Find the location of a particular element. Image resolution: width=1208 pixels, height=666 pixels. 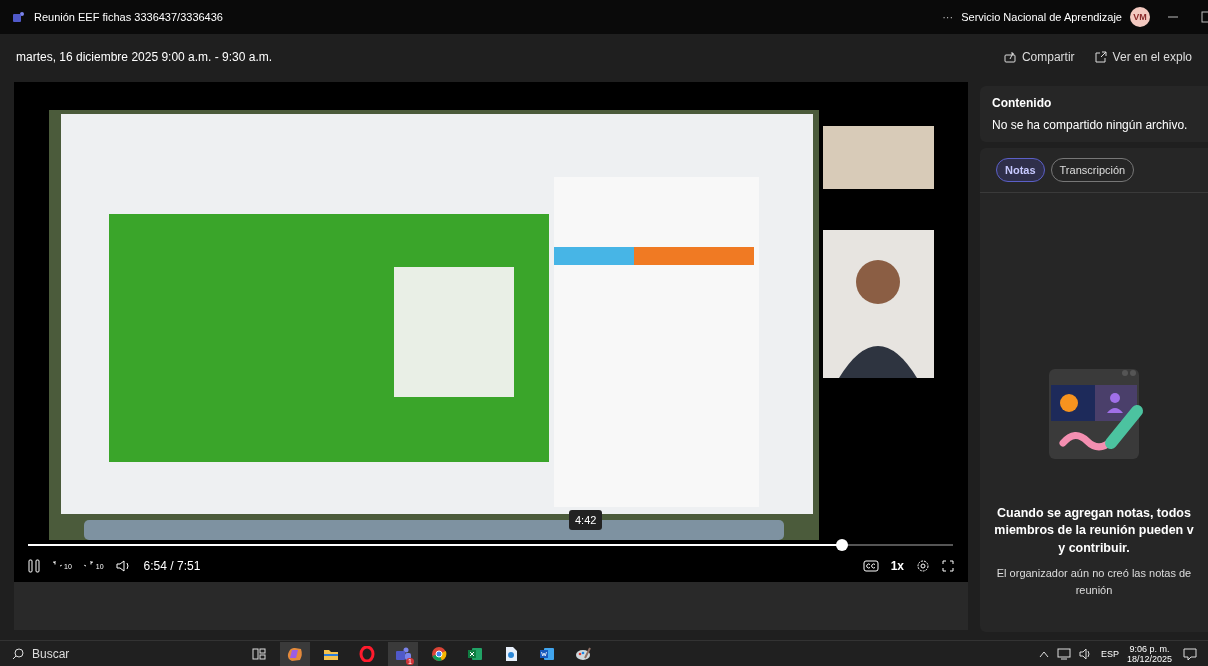

open-external-icon is located at coordinates (1100, 57).